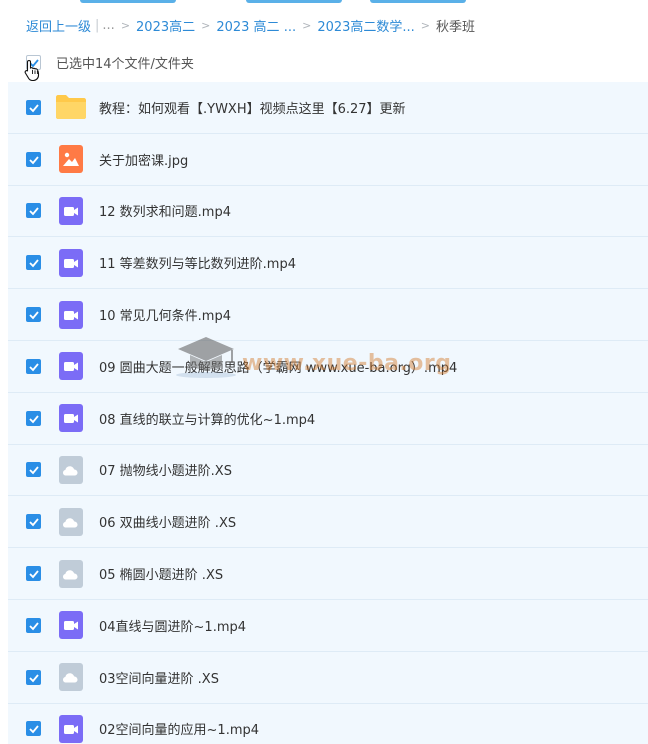 The image size is (648, 744). I want to click on file-row: 08 直线的联立与计算的优化~1.mp4, so click(328, 418).